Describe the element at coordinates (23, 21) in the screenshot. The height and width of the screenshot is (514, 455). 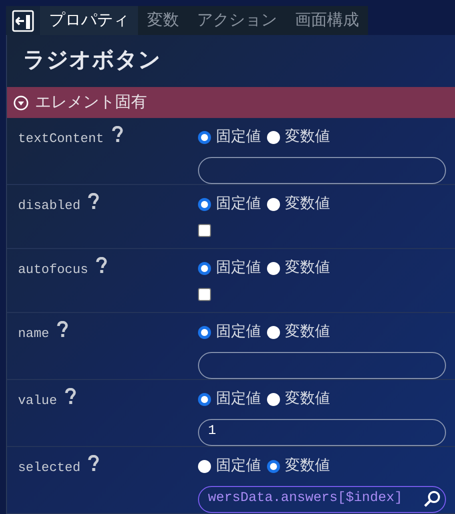
I see `collapse-panel-icon` at that location.